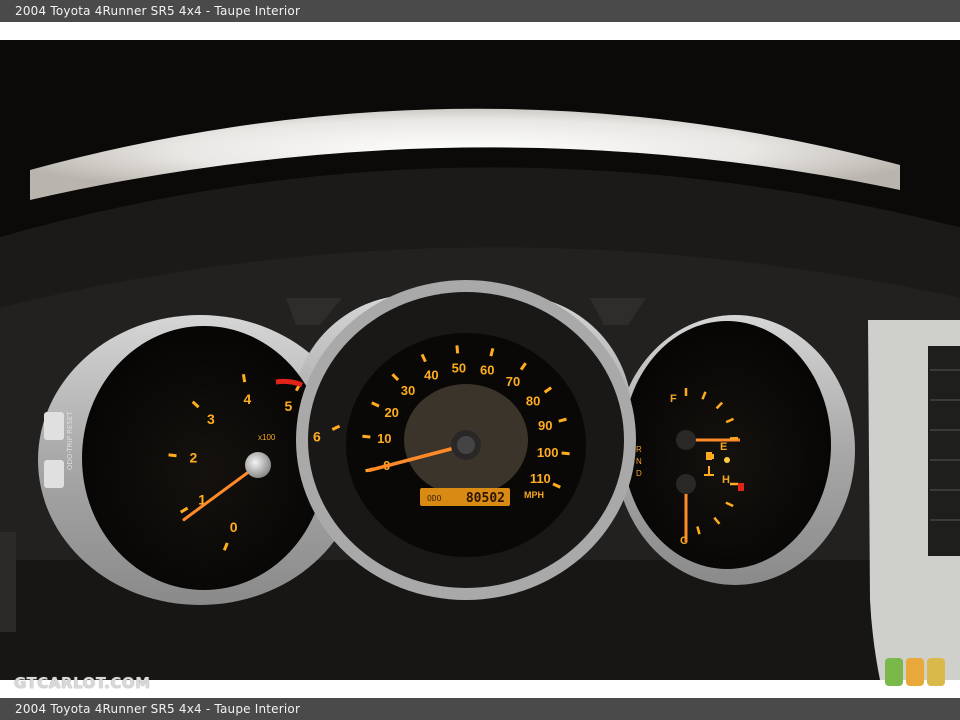 This screenshot has height=720, width=960. What do you see at coordinates (723, 447) in the screenshot?
I see `fuel-empty-label: E` at bounding box center [723, 447].